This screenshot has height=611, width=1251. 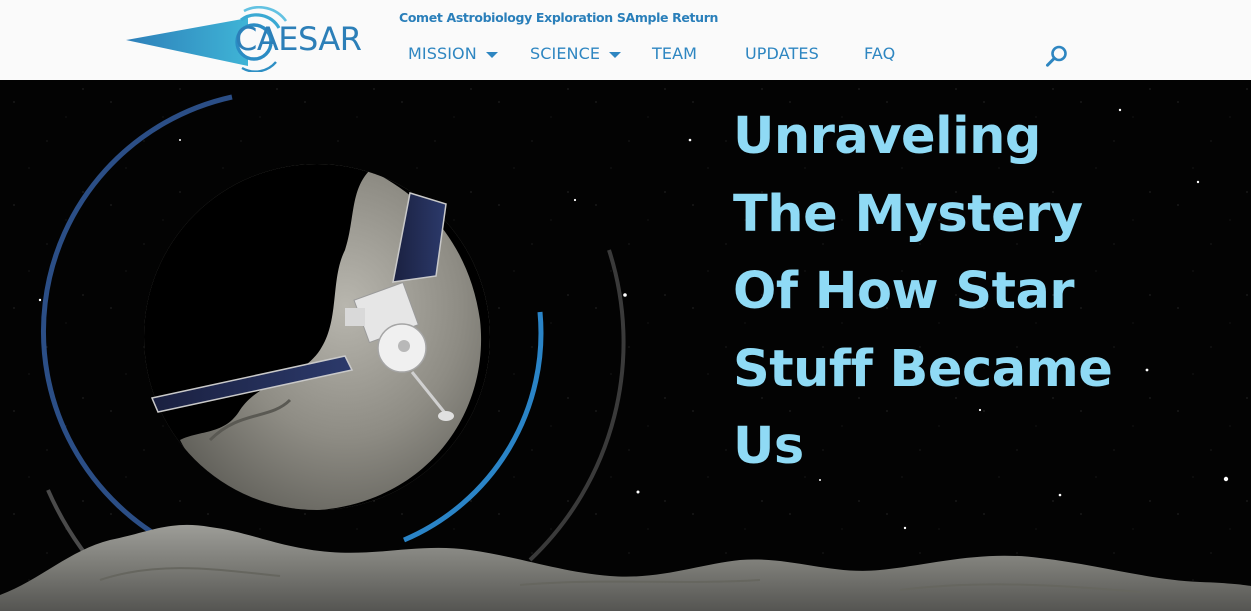 I want to click on nav-item-updates: UPDATES, so click(x=782, y=53).